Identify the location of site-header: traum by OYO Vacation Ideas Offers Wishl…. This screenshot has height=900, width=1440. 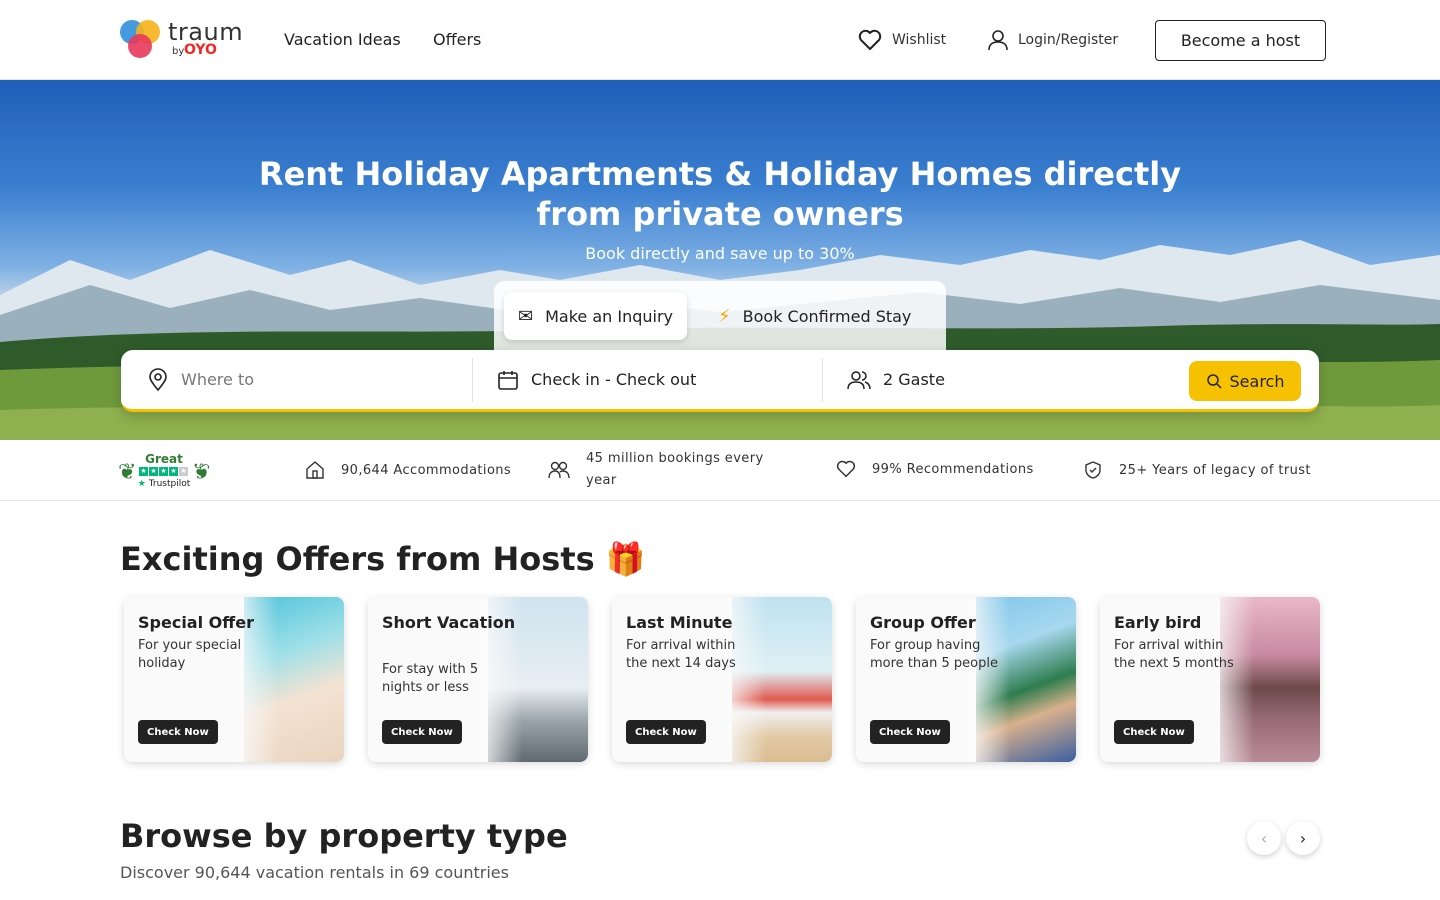
(720, 40).